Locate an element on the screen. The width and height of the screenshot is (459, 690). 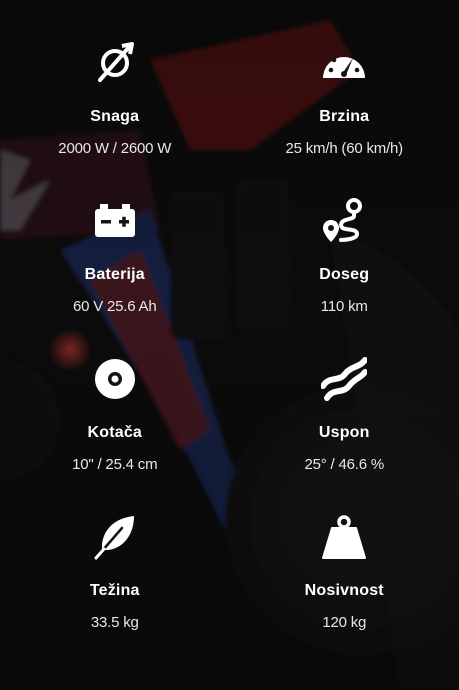
spec-speed: Brzina 25 km/h (60 km/h) is located at coordinates (344, 119).